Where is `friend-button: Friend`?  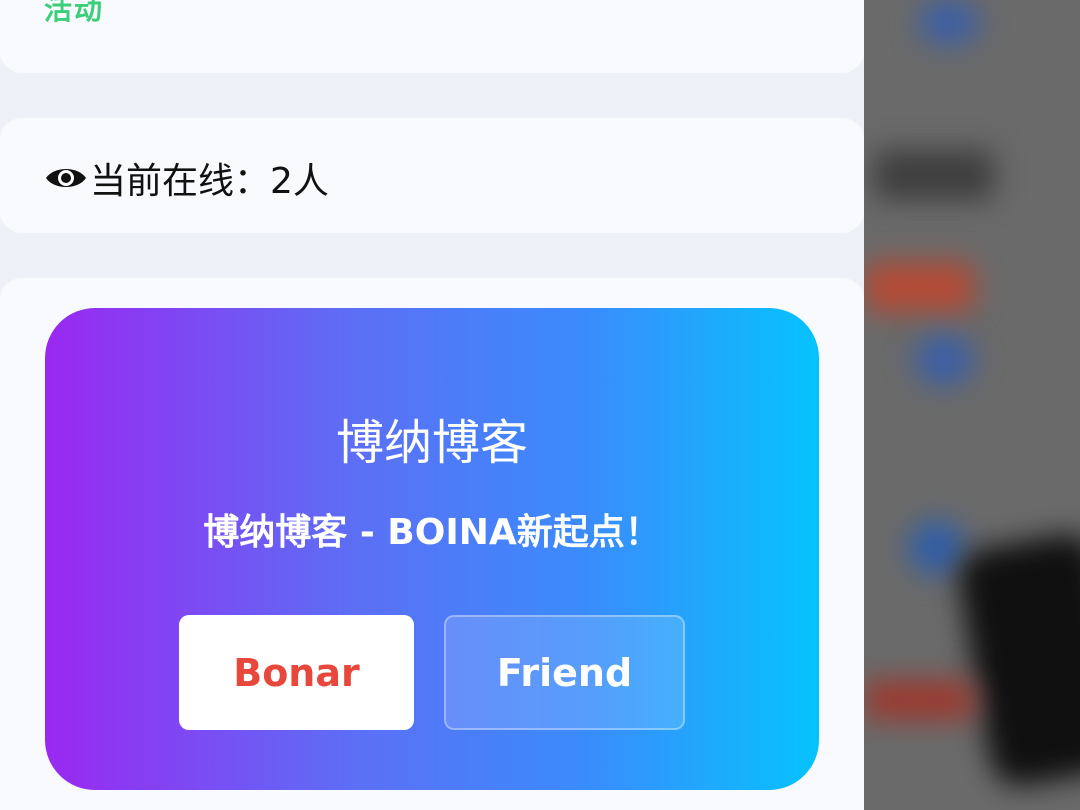
friend-button: Friend is located at coordinates (564, 672).